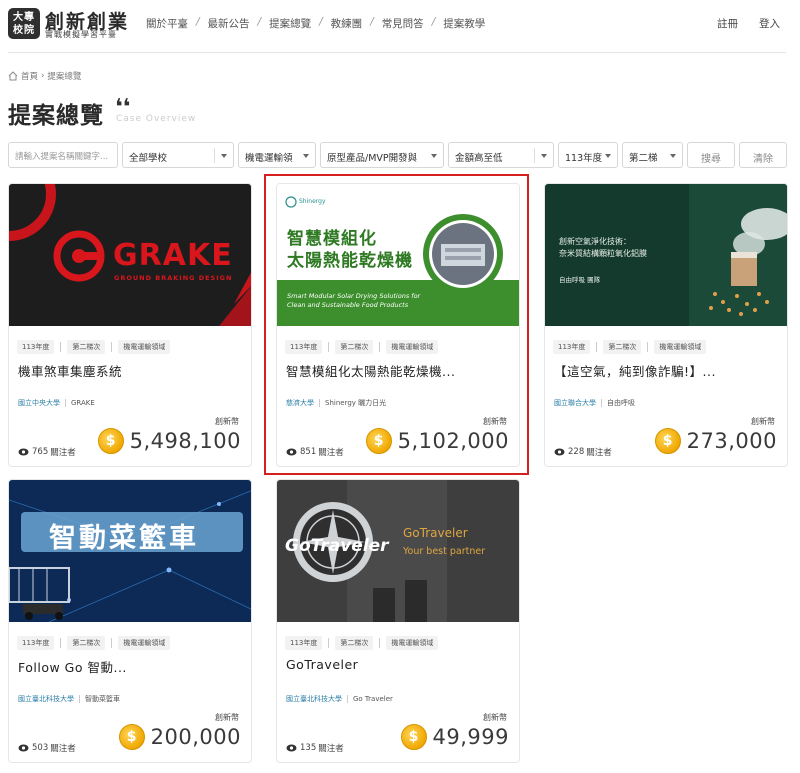 This screenshot has width=800, height=773. Describe the element at coordinates (382, 155) in the screenshot. I see `category-select: 原型產品/MVP開發與` at that location.